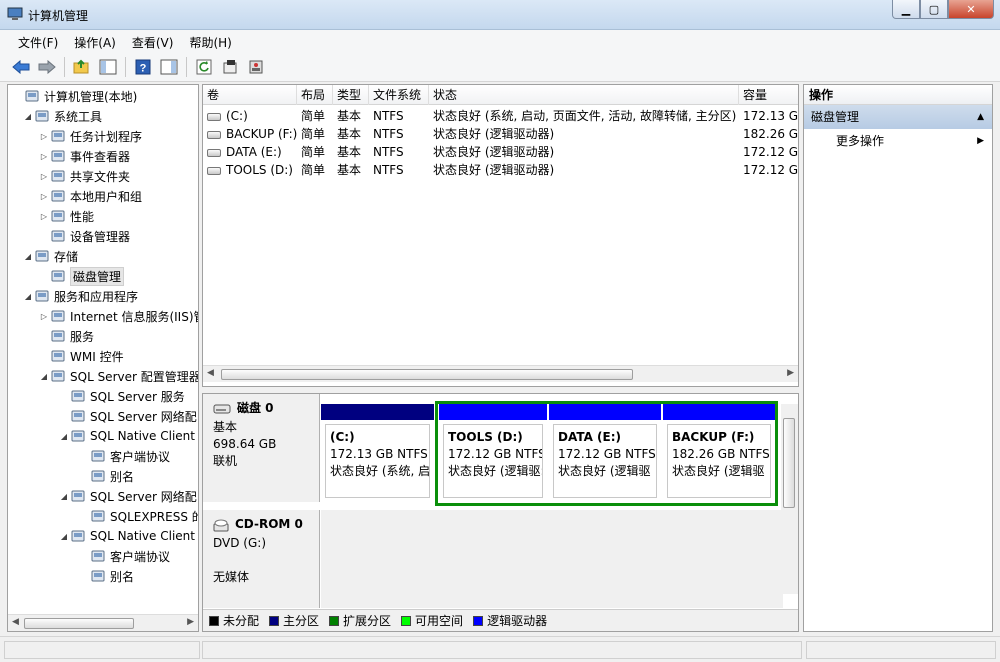 This screenshot has width=1000, height=662. What do you see at coordinates (934, 9) in the screenshot?
I see `maximize-button: ▢` at bounding box center [934, 9].